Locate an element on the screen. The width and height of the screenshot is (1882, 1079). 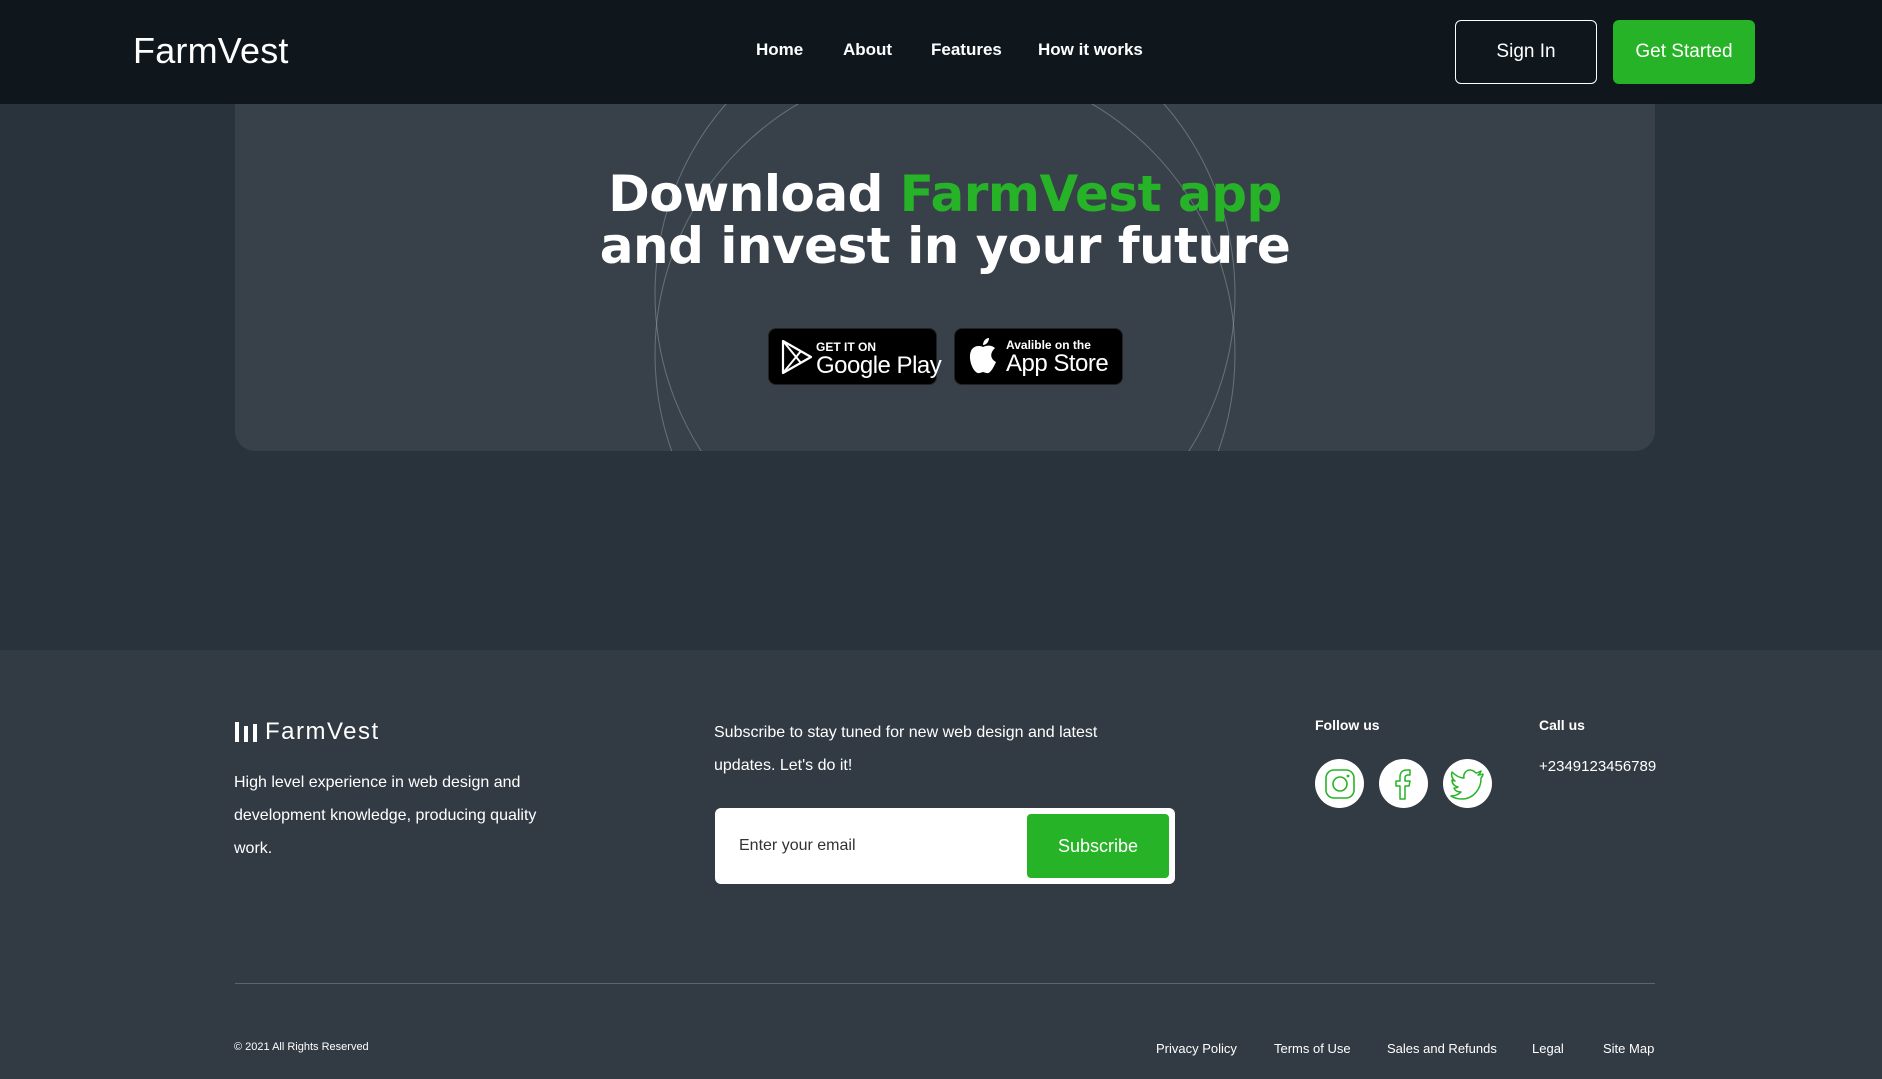
twitter-link is located at coordinates (1467, 783).